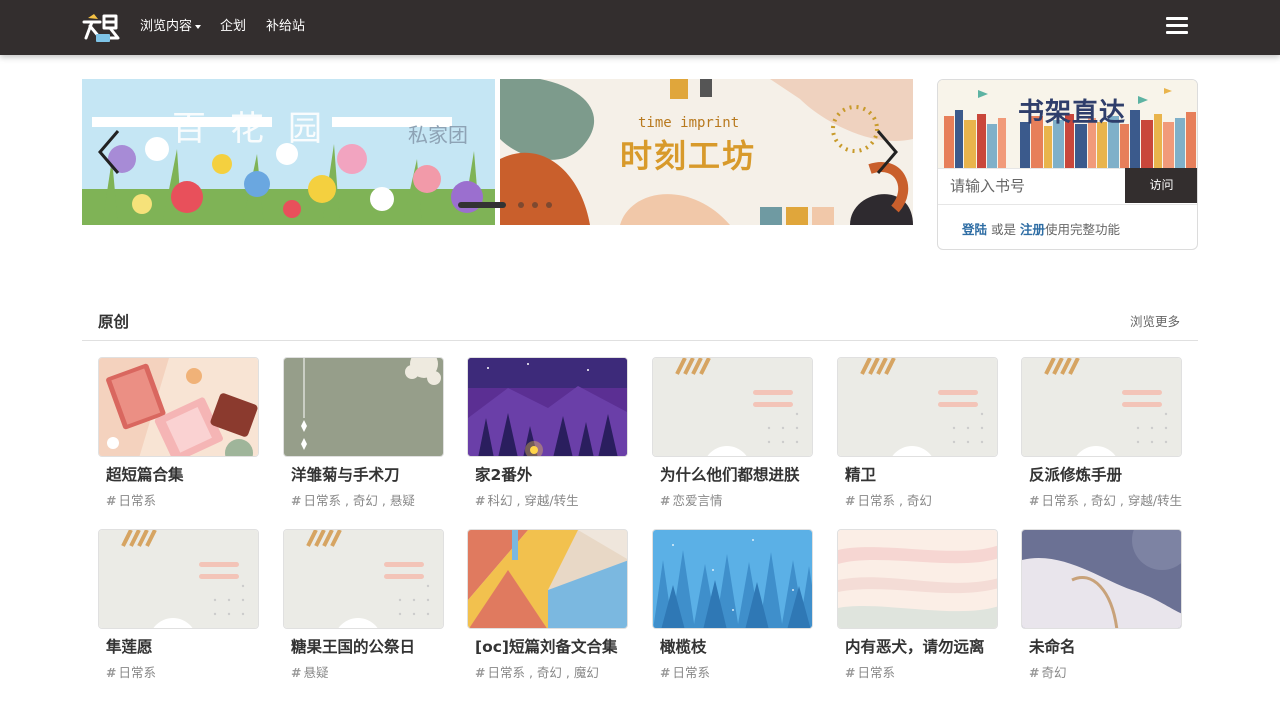 The height and width of the screenshot is (720, 1280). I want to click on visit-button: 访问, so click(1161, 185).